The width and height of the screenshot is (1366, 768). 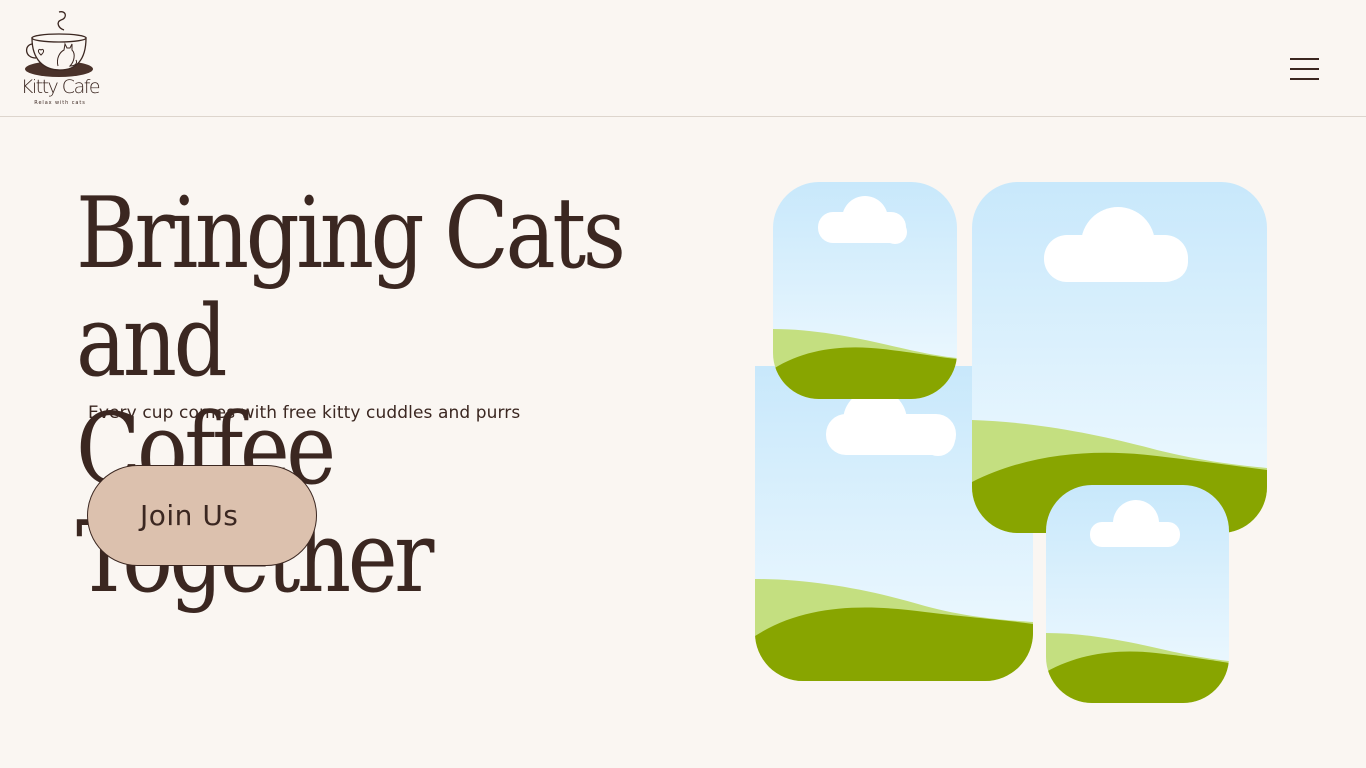 I want to click on join-us-button: Join Us, so click(x=202, y=515).